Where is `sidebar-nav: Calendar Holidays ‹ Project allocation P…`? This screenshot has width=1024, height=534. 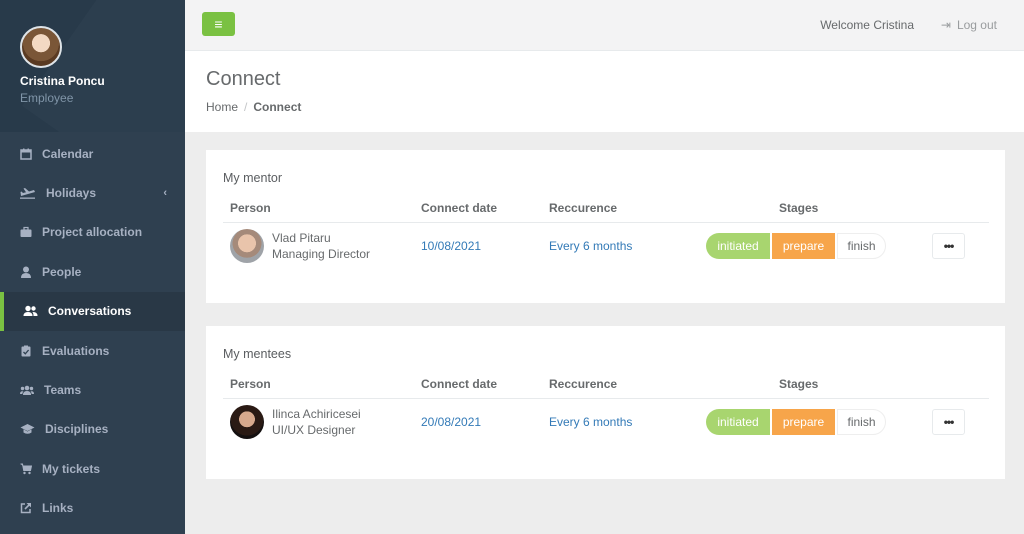
sidebar-nav: Calendar Holidays ‹ Project allocation P… is located at coordinates (92, 331).